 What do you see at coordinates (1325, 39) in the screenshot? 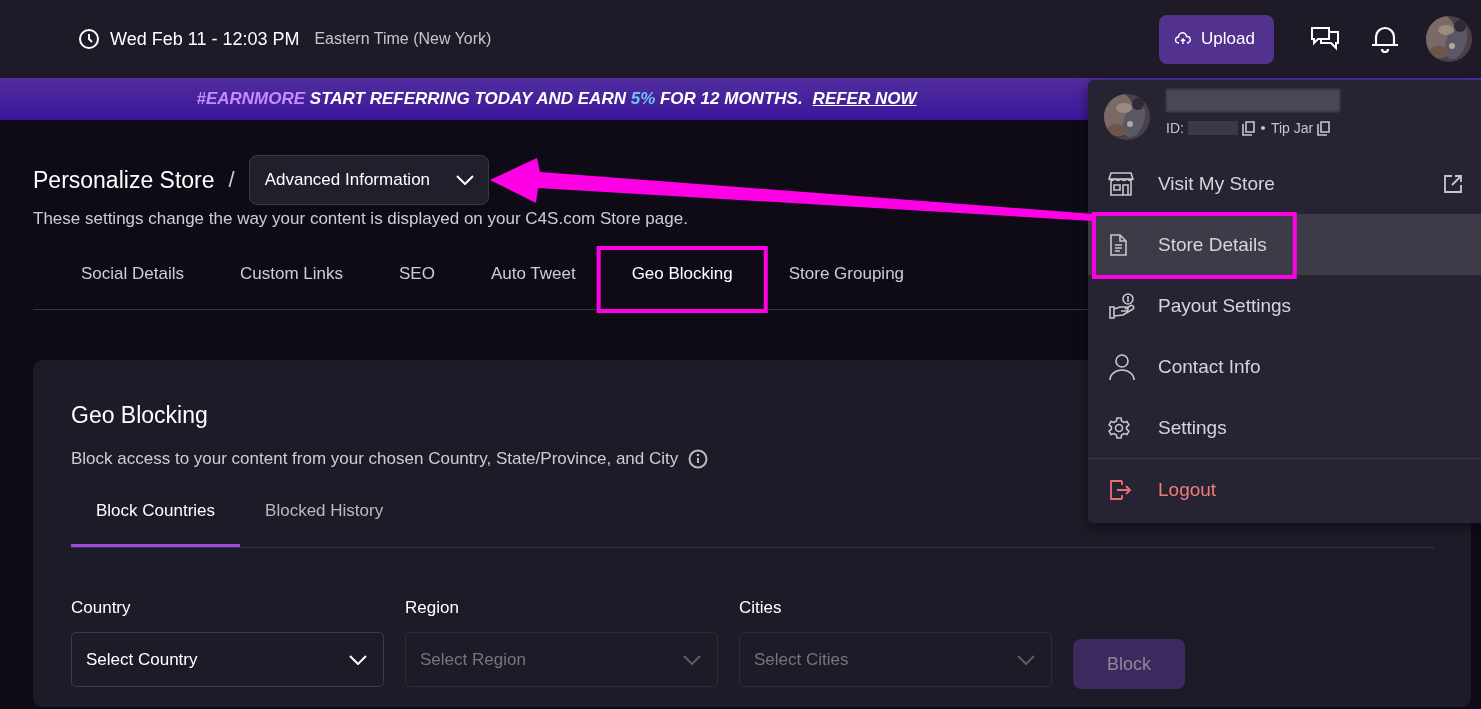
I see `chat-icon` at bounding box center [1325, 39].